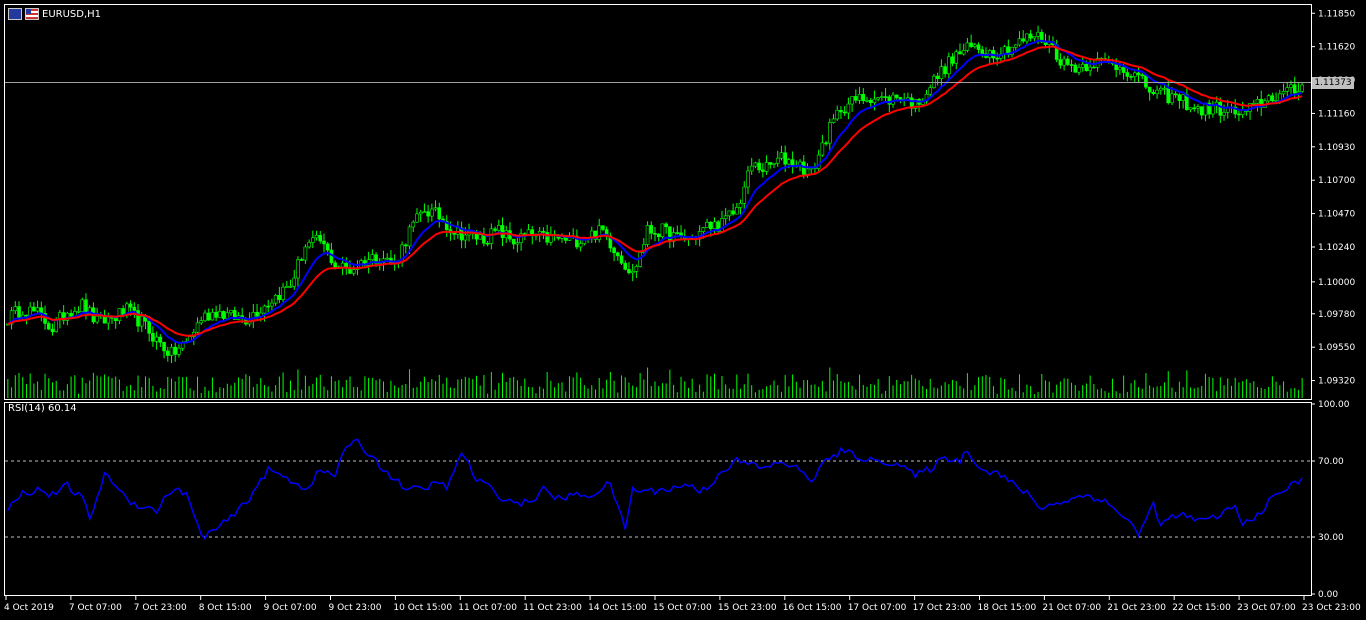 The height and width of the screenshot is (620, 1366). What do you see at coordinates (1071, 608) in the screenshot?
I see `time-tick-label: 21 Oct 07:00` at bounding box center [1071, 608].